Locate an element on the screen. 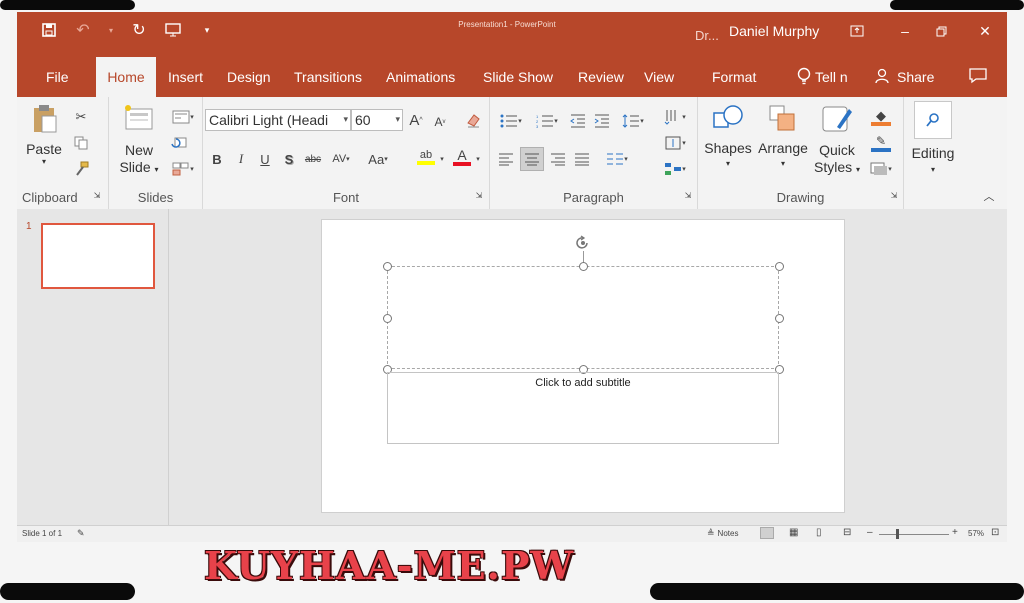 This screenshot has height=603, width=1024. title-placeholder is located at coordinates (583, 317).